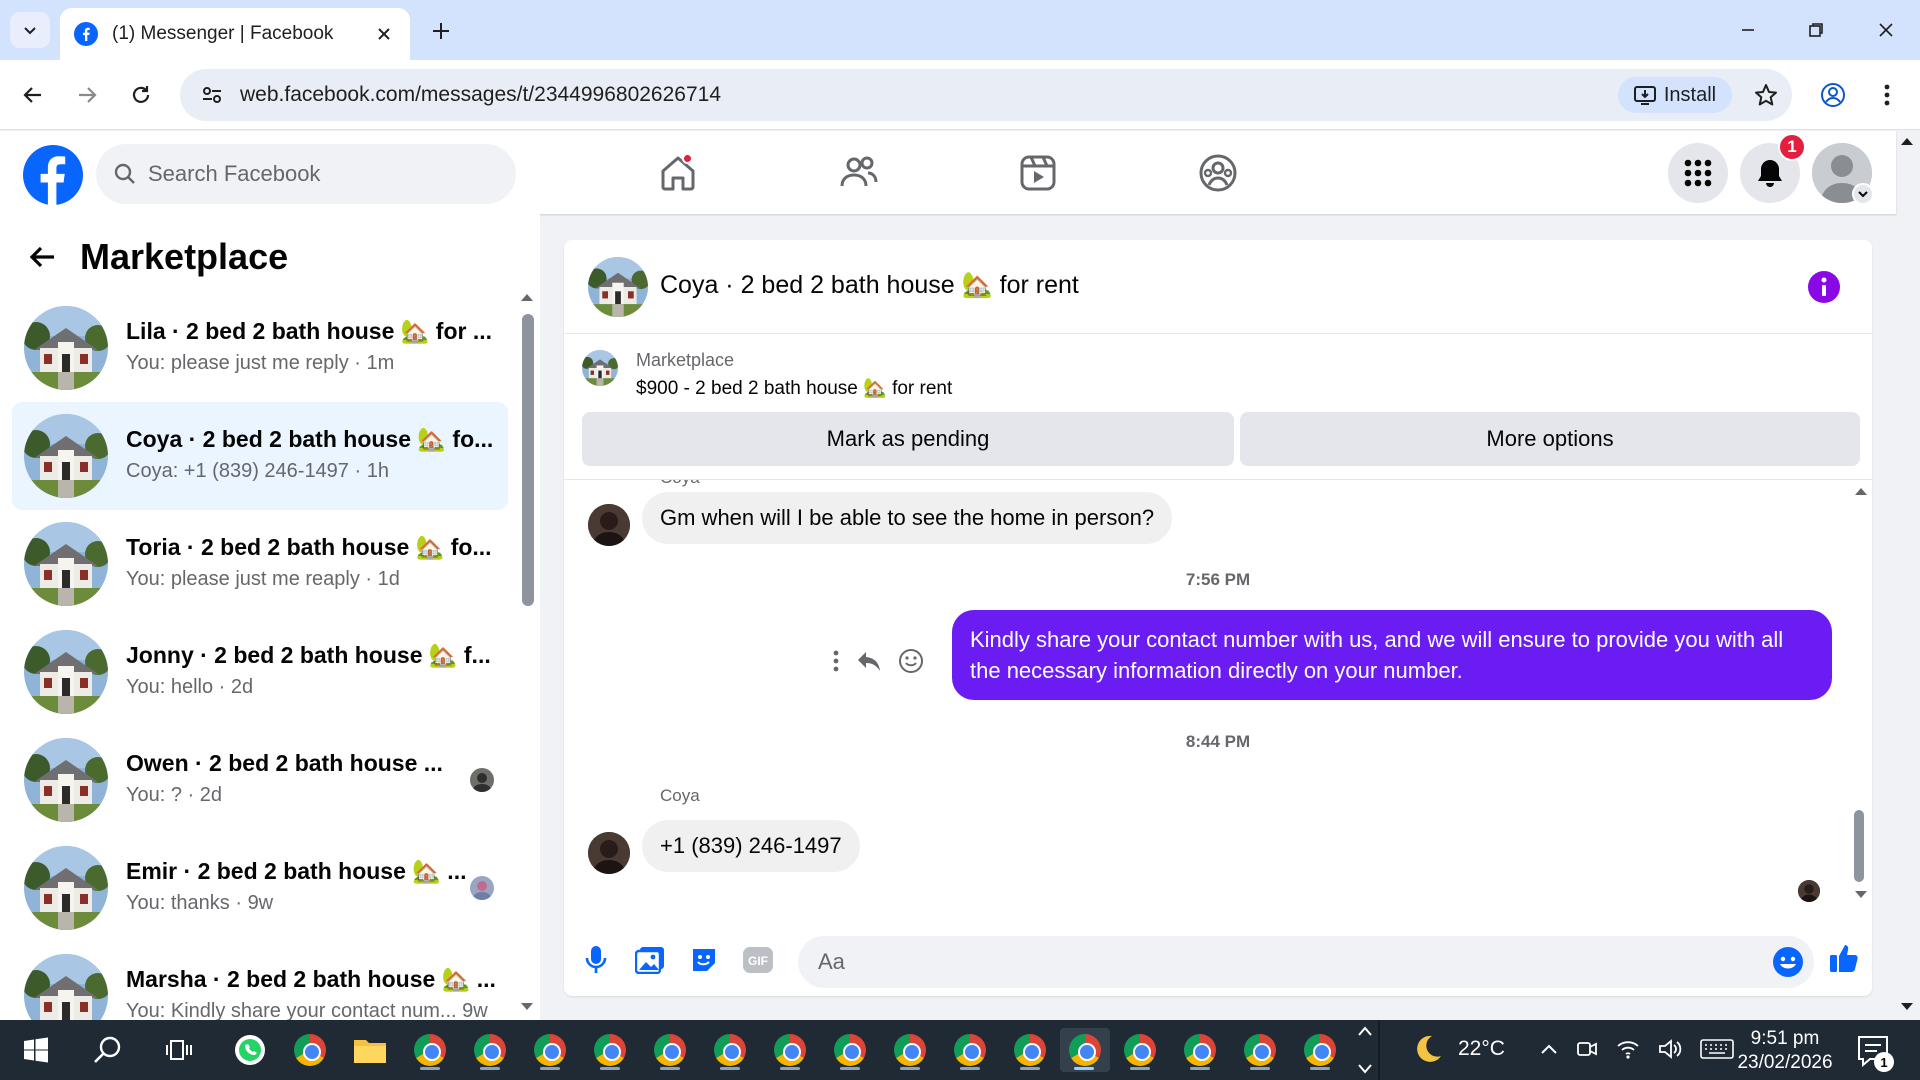  Describe the element at coordinates (141, 95) in the screenshot. I see `reload-button` at that location.